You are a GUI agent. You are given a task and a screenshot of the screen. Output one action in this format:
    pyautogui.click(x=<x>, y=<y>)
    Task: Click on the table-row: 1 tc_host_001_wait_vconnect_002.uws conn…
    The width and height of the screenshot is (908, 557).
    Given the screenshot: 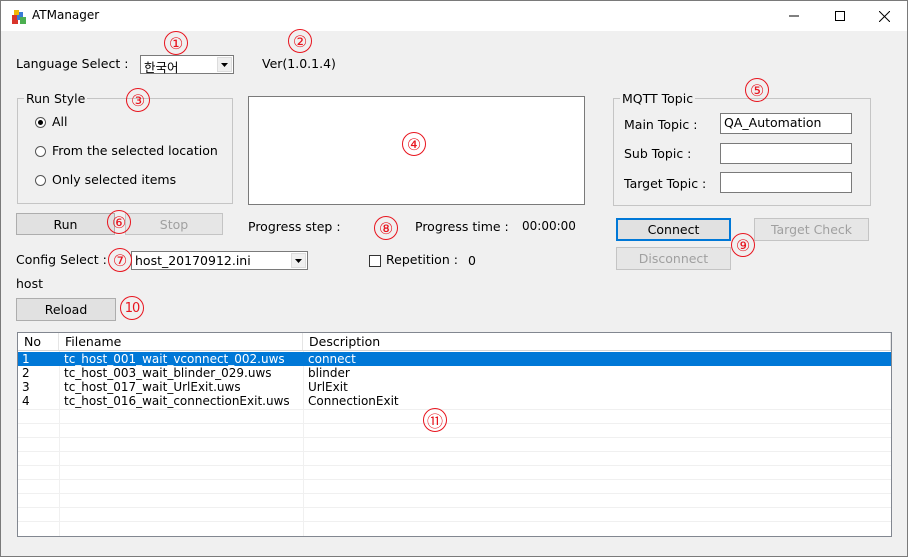 What is the action you would take?
    pyautogui.click(x=454, y=359)
    